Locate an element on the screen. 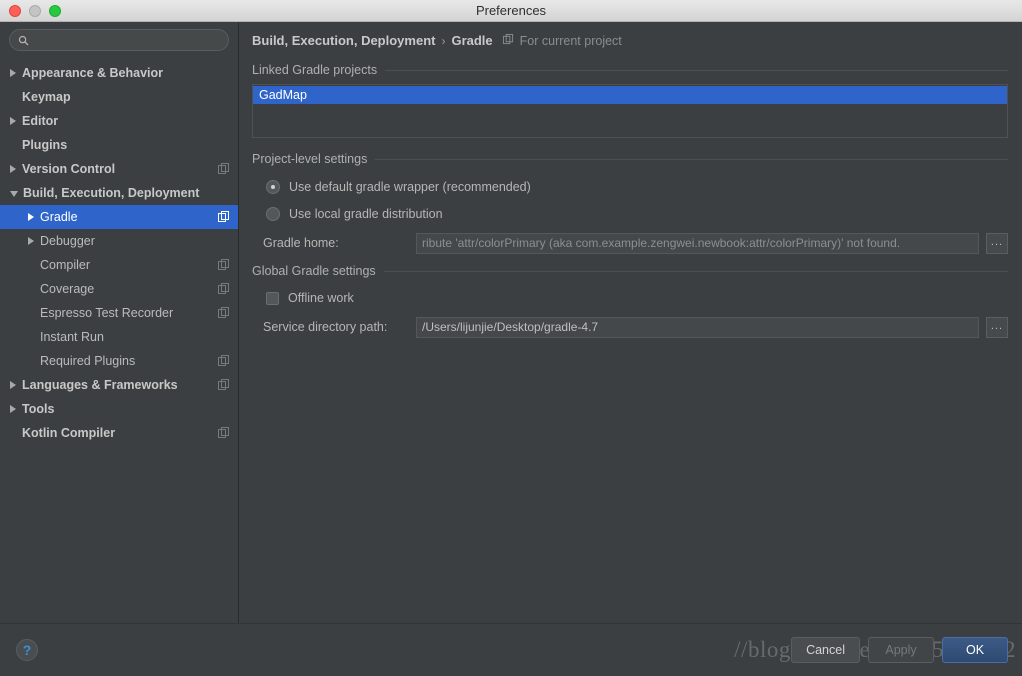 Image resolution: width=1022 pixels, height=676 pixels. sidebar-item-label: Version Control is located at coordinates (69, 169).